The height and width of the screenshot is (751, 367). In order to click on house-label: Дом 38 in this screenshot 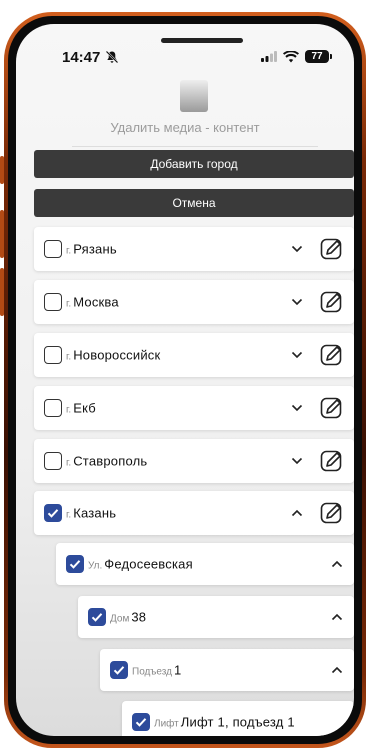, I will do `click(128, 617)`.